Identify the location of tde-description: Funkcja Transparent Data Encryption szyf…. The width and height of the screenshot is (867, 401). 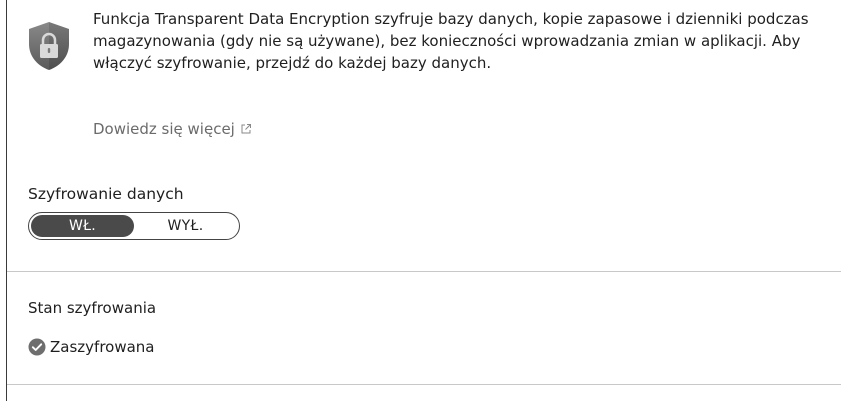
(451, 41).